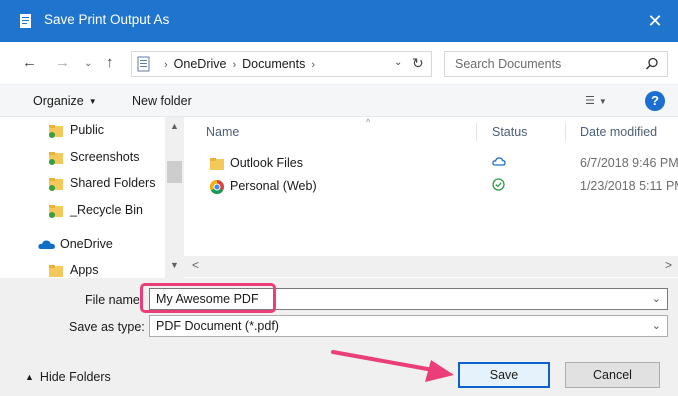 This screenshot has height=396, width=678. Describe the element at coordinates (266, 163) in the screenshot. I see `file-name: Outlook Files` at that location.